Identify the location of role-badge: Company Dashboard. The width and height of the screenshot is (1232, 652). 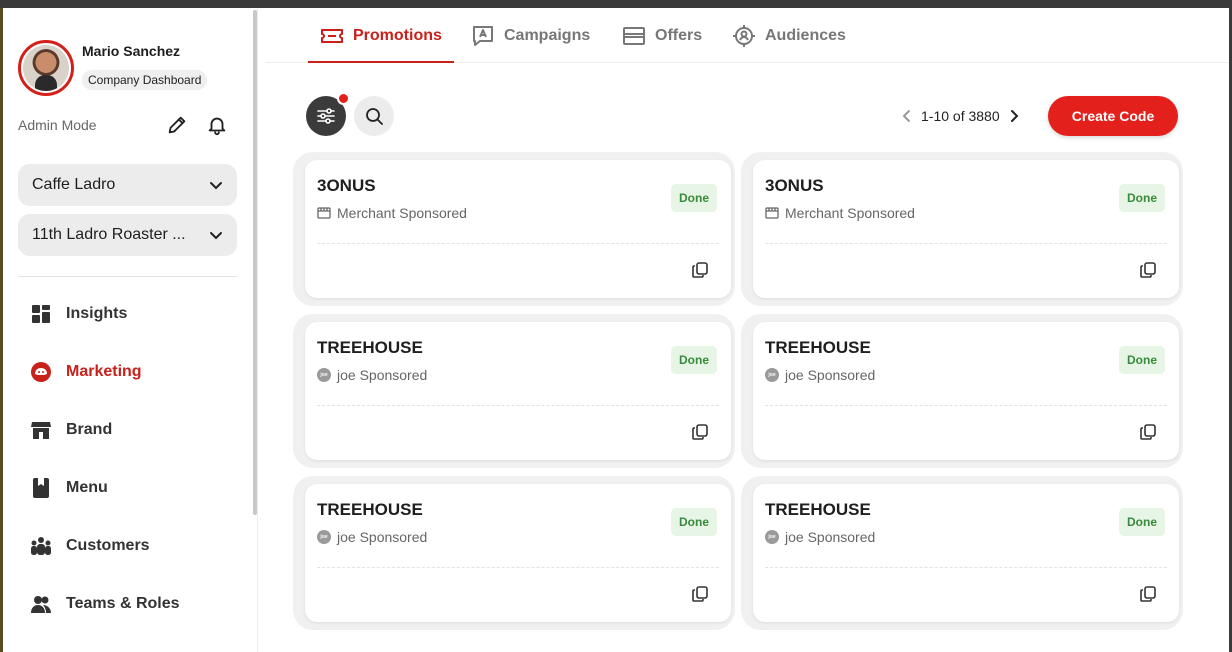
(145, 80).